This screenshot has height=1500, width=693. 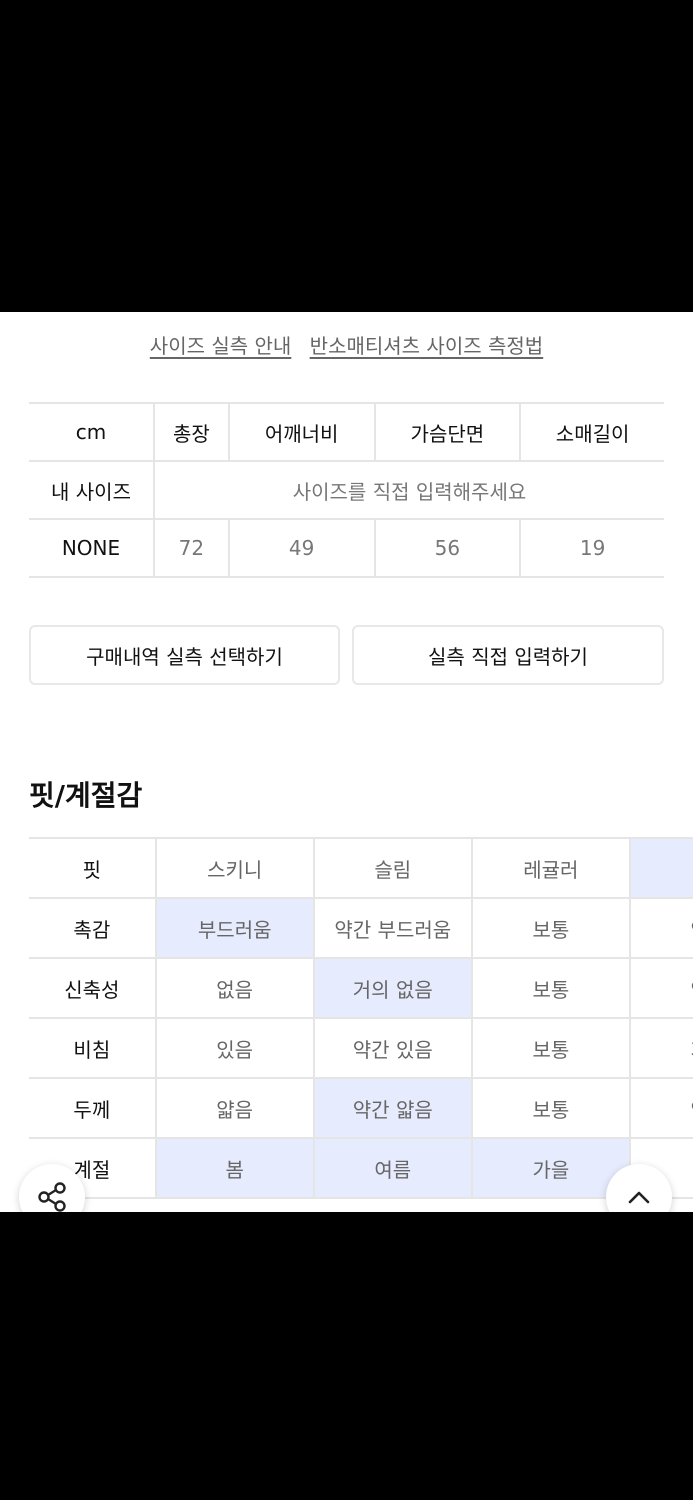 What do you see at coordinates (591, 432) in the screenshot?
I see `size-header-sleeve: 소매길이` at bounding box center [591, 432].